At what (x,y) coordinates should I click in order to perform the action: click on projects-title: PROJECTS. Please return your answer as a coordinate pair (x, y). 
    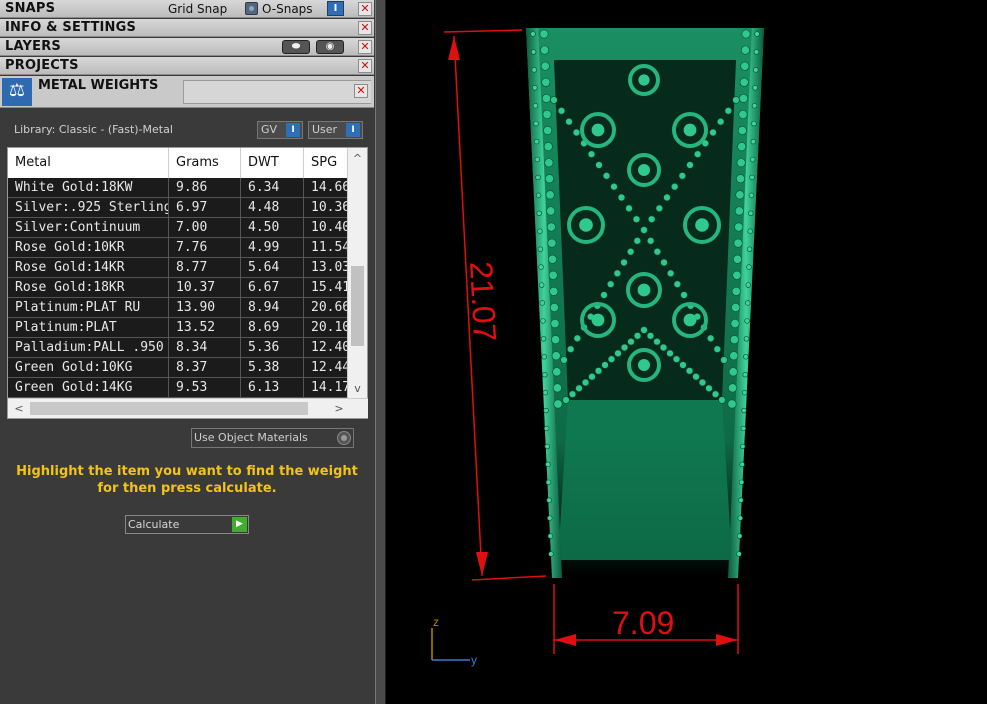
    Looking at the image, I should click on (42, 65).